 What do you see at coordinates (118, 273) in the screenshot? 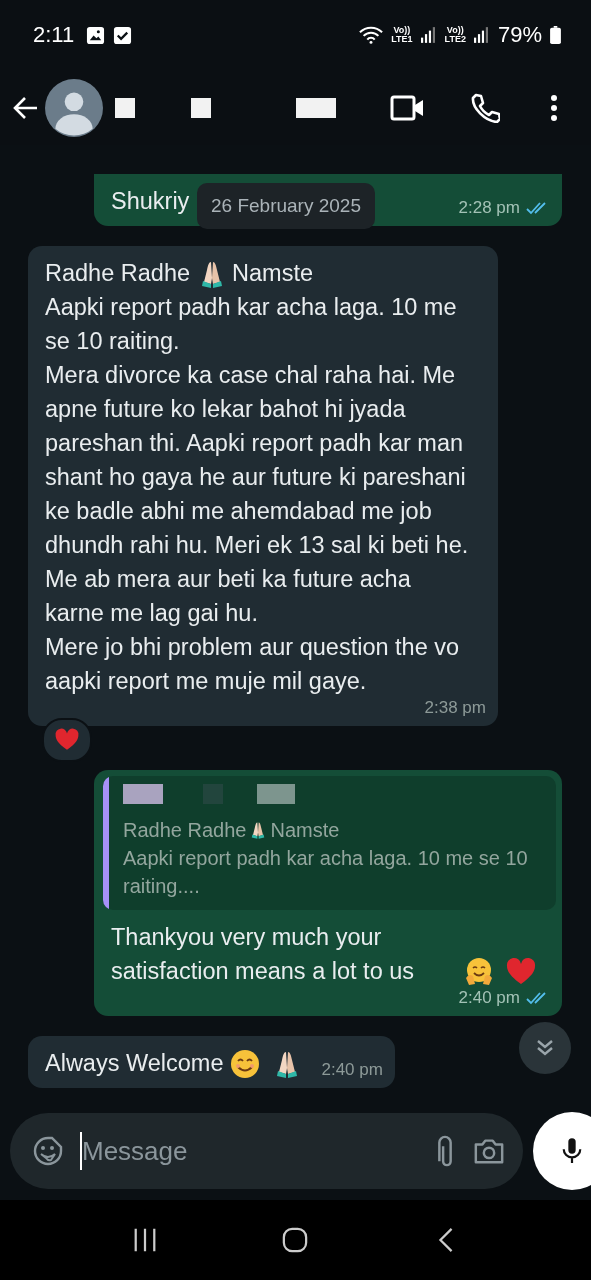
I see `message-text: Radhe Radhe` at bounding box center [118, 273].